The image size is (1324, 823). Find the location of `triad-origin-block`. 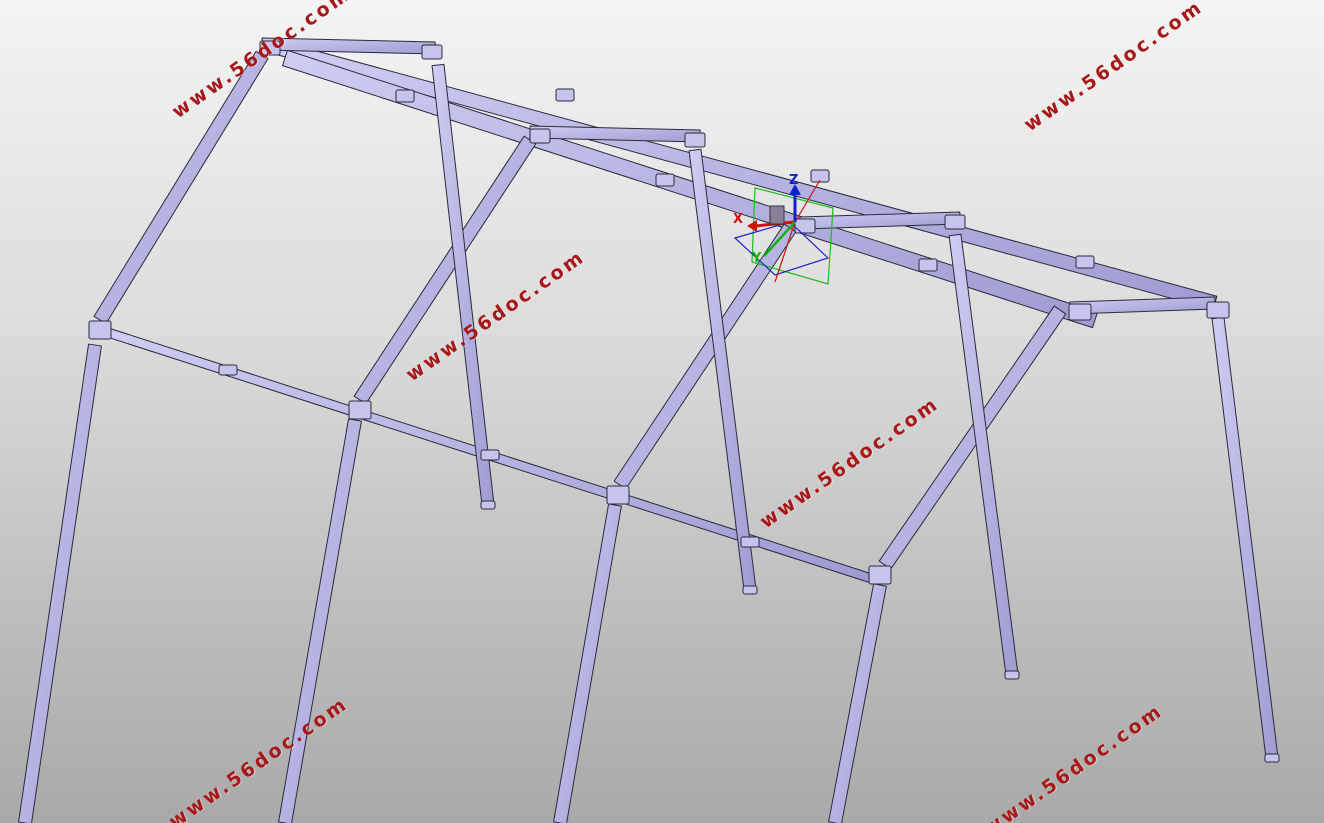

triad-origin-block is located at coordinates (777, 215).